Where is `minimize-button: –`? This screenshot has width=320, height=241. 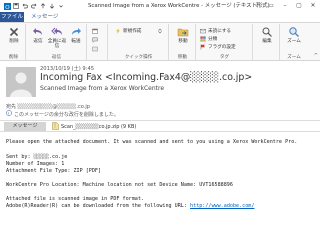 minimize-button: – is located at coordinates (285, 5).